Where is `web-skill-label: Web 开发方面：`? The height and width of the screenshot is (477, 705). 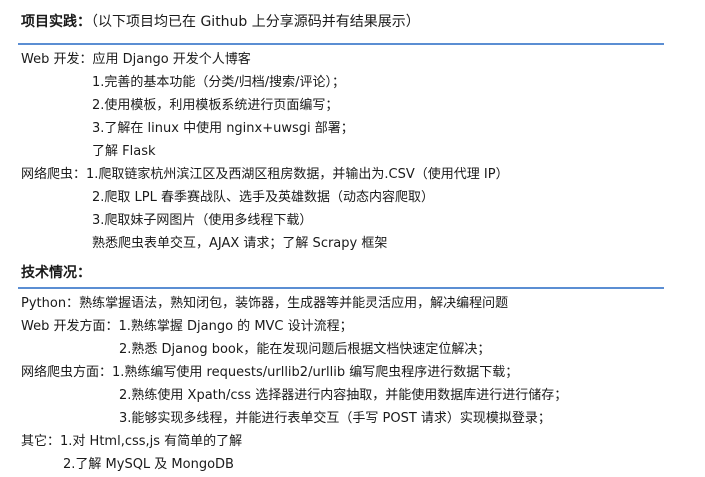 web-skill-label: Web 开发方面： is located at coordinates (70, 326).